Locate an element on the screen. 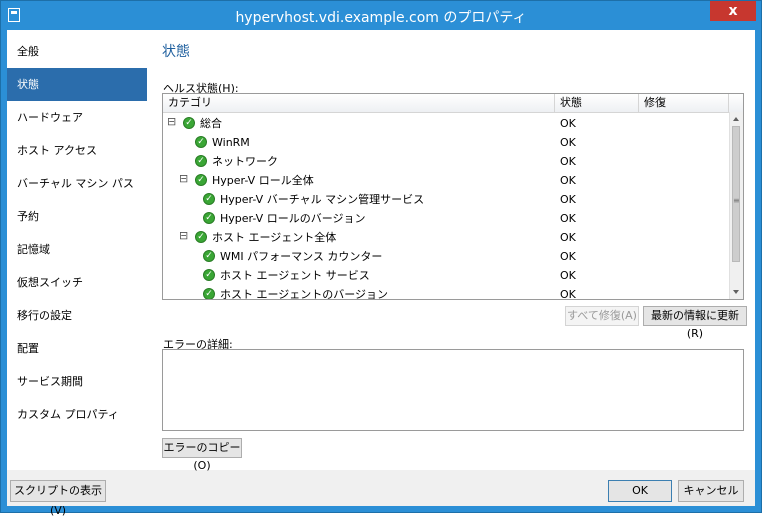 Image resolution: width=762 pixels, height=521 pixels. row-category: ホスト エージェントのバージョン is located at coordinates (304, 294).